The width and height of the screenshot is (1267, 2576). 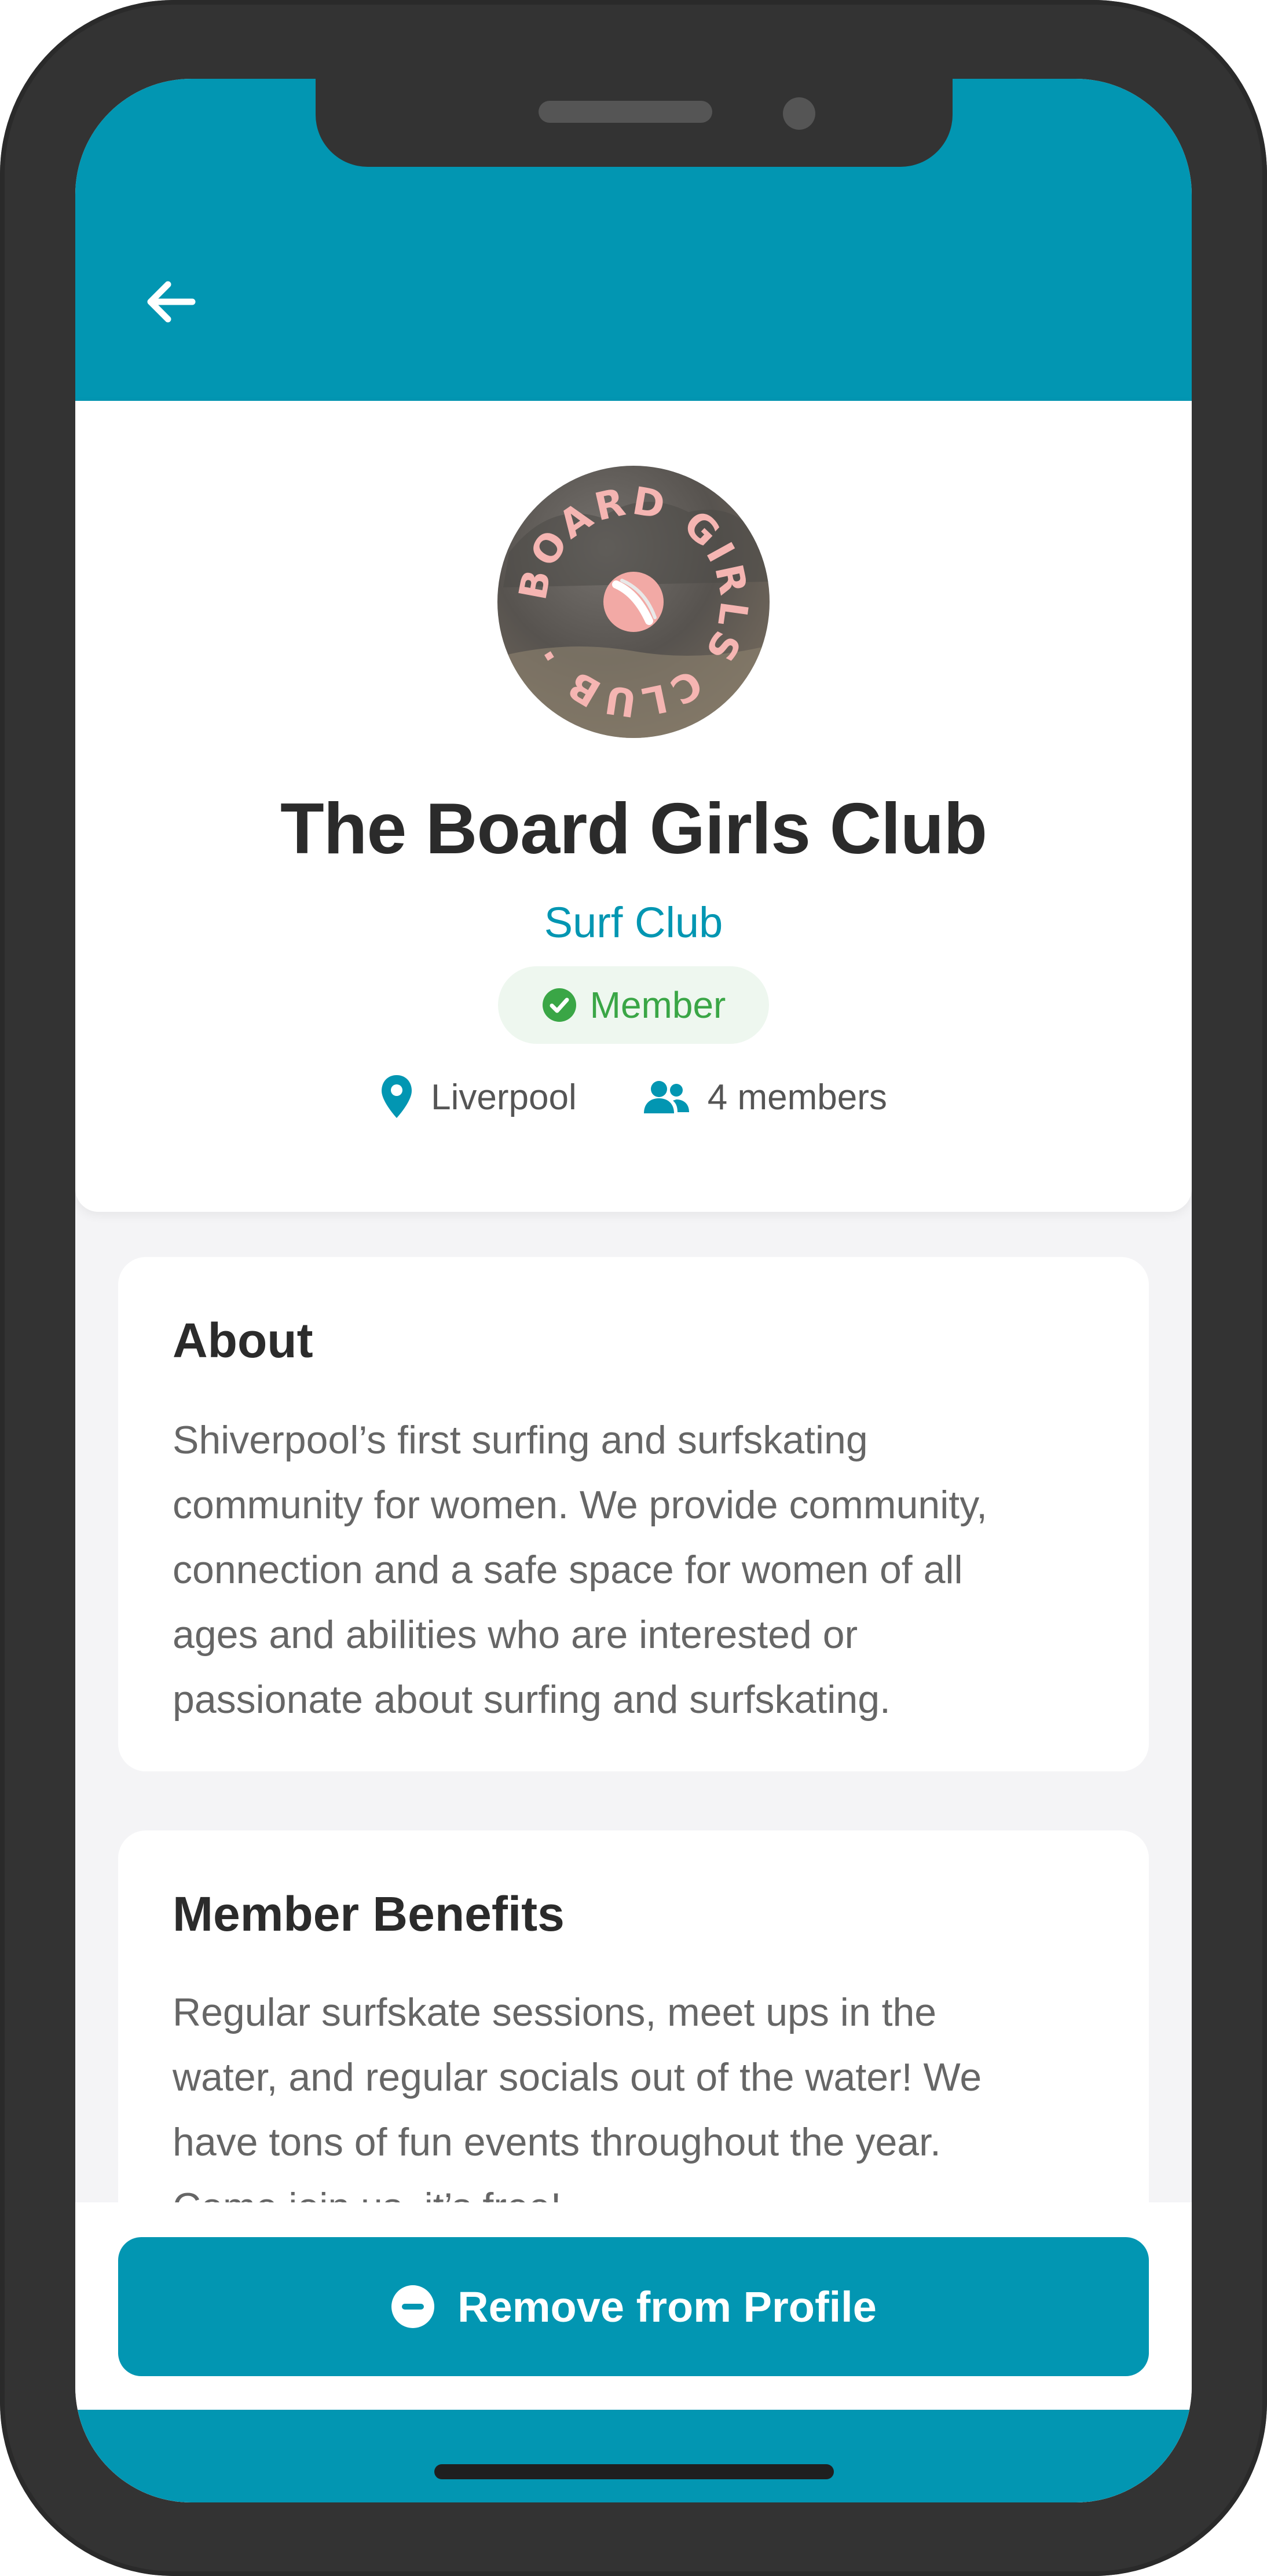 I want to click on about-title: About, so click(x=243, y=1340).